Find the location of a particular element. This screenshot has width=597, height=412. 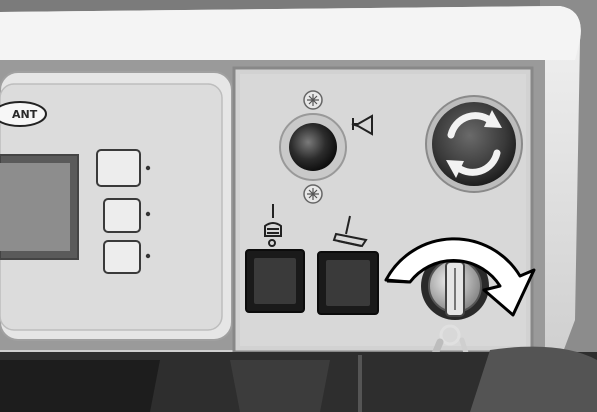

lower-bracket is located at coordinates (280, 386).